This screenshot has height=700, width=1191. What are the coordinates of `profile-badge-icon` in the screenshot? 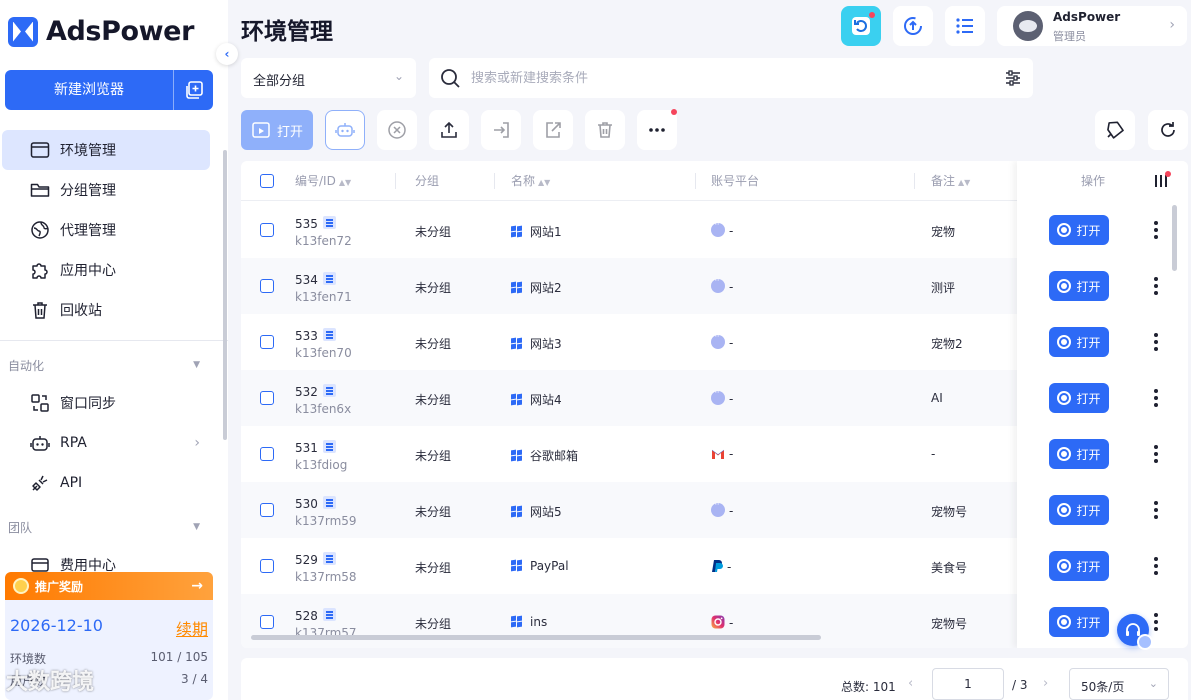 It's located at (329, 614).